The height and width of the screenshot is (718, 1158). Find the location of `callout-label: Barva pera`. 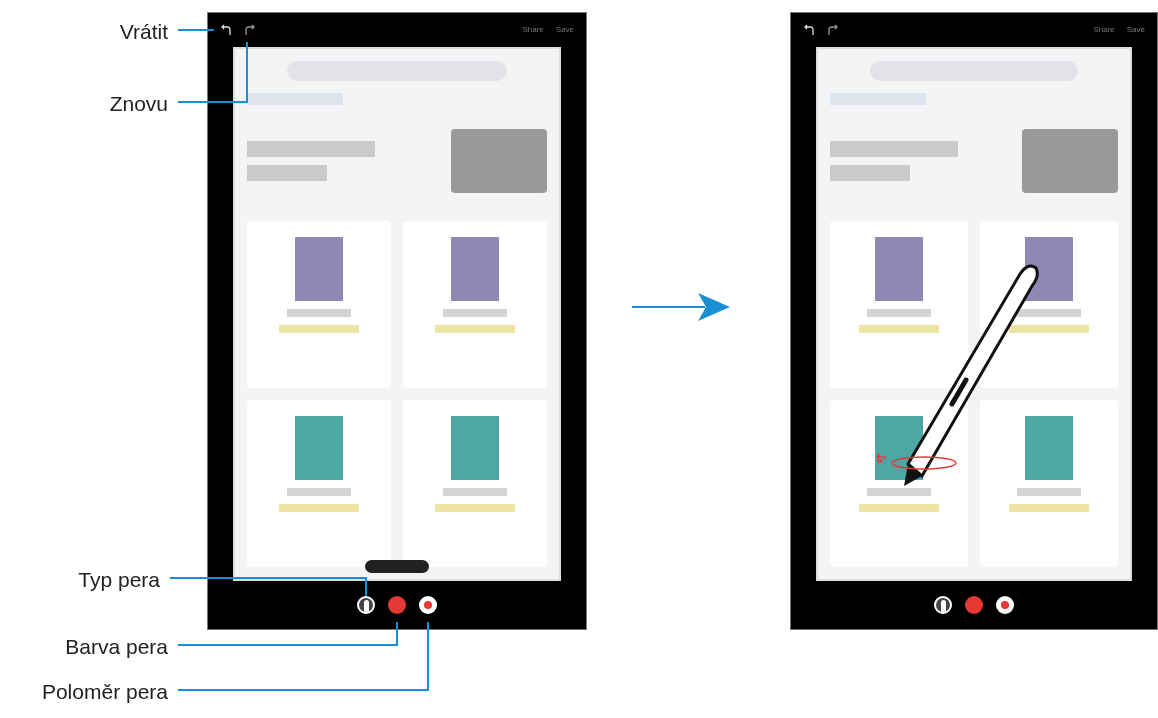

callout-label: Barva pera is located at coordinates (116, 647).